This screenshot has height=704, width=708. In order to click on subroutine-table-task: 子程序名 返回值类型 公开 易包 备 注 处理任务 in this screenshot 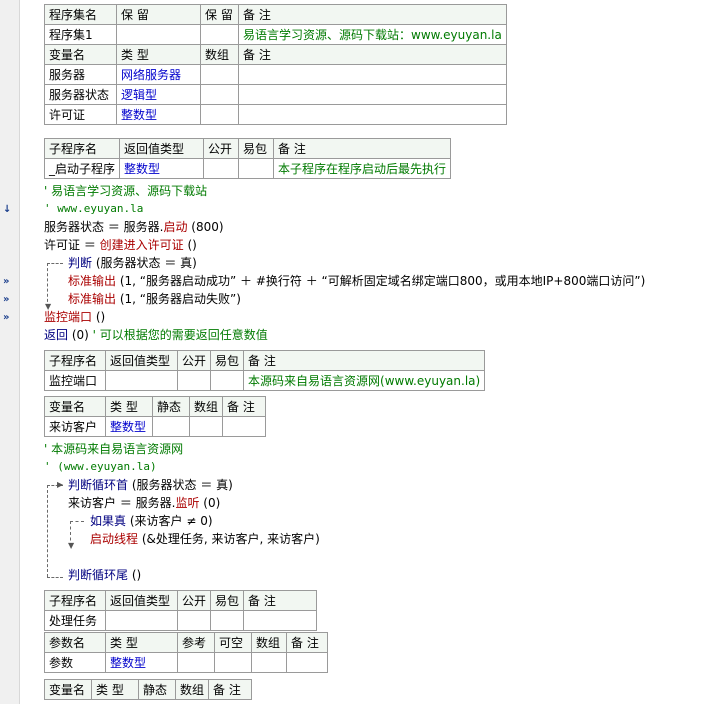, I will do `click(181, 610)`.